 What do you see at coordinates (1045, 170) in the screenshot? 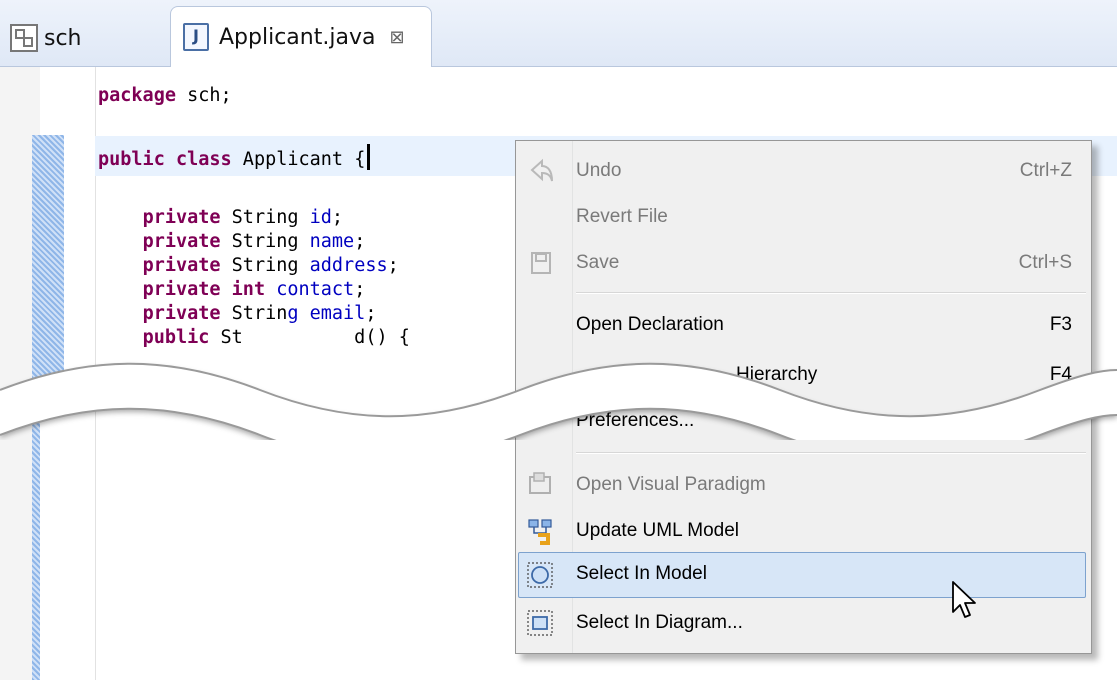
I see `menu-item-accelerator: Ctrl+Z` at bounding box center [1045, 170].